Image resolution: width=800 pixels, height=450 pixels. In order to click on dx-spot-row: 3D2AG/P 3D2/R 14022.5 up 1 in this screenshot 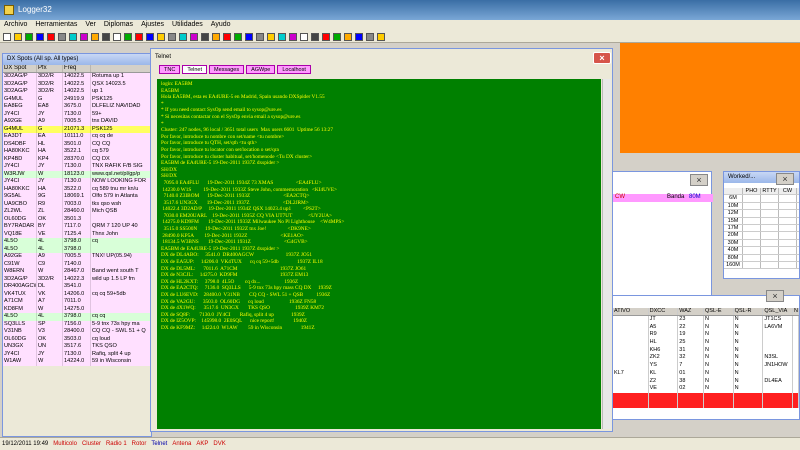, I will do `click(77, 92)`.